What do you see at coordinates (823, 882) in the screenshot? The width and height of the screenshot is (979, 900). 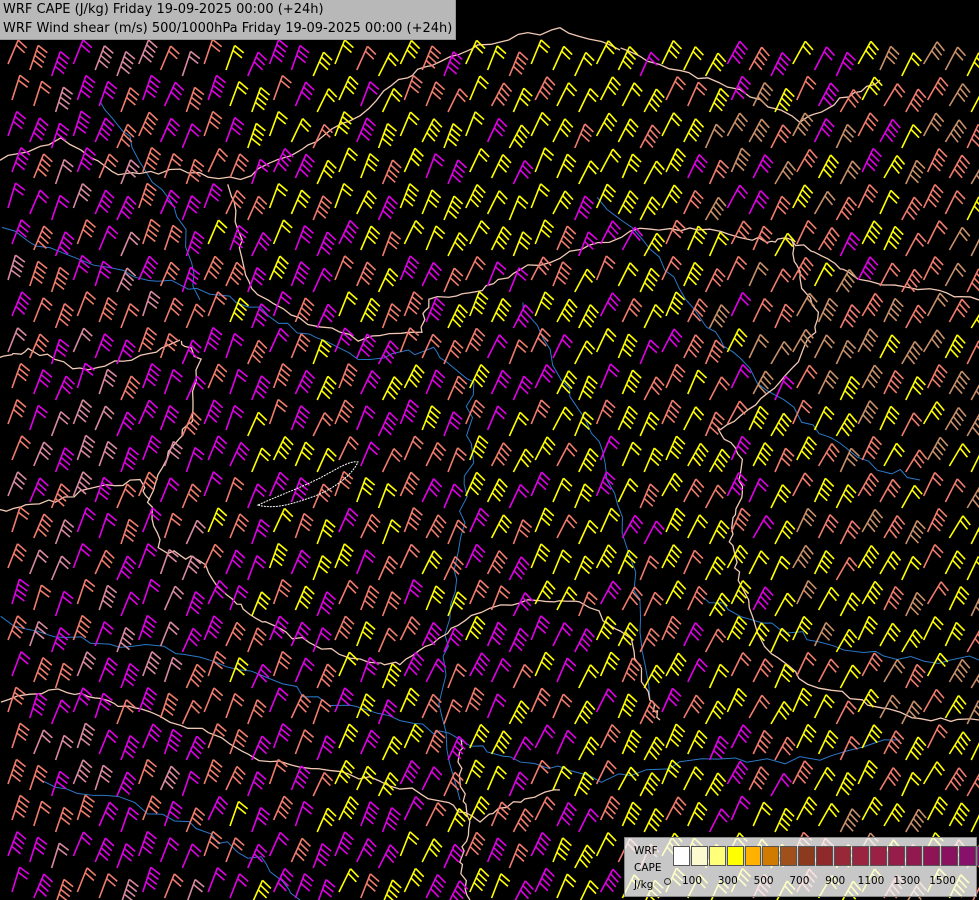 I see `legend-tick-labels: 100 300 500 700 900 1100 1300 1500` at bounding box center [823, 882].